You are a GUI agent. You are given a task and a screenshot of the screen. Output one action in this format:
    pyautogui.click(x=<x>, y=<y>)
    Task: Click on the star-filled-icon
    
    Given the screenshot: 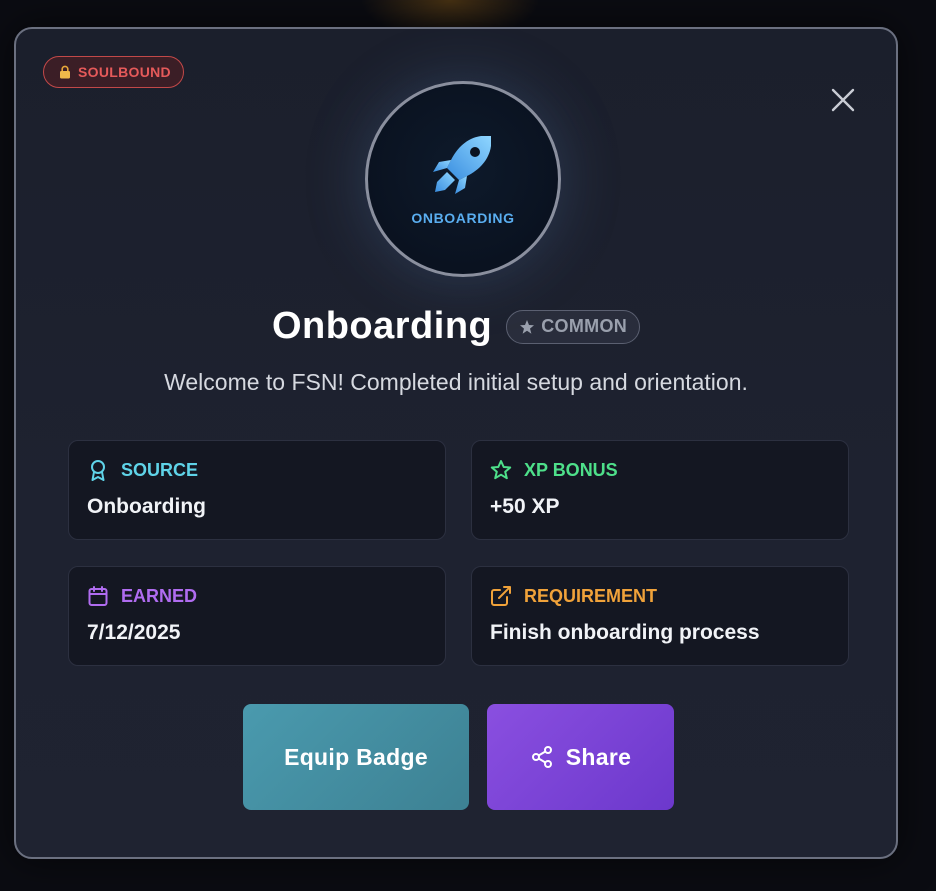 What is the action you would take?
    pyautogui.click(x=527, y=326)
    